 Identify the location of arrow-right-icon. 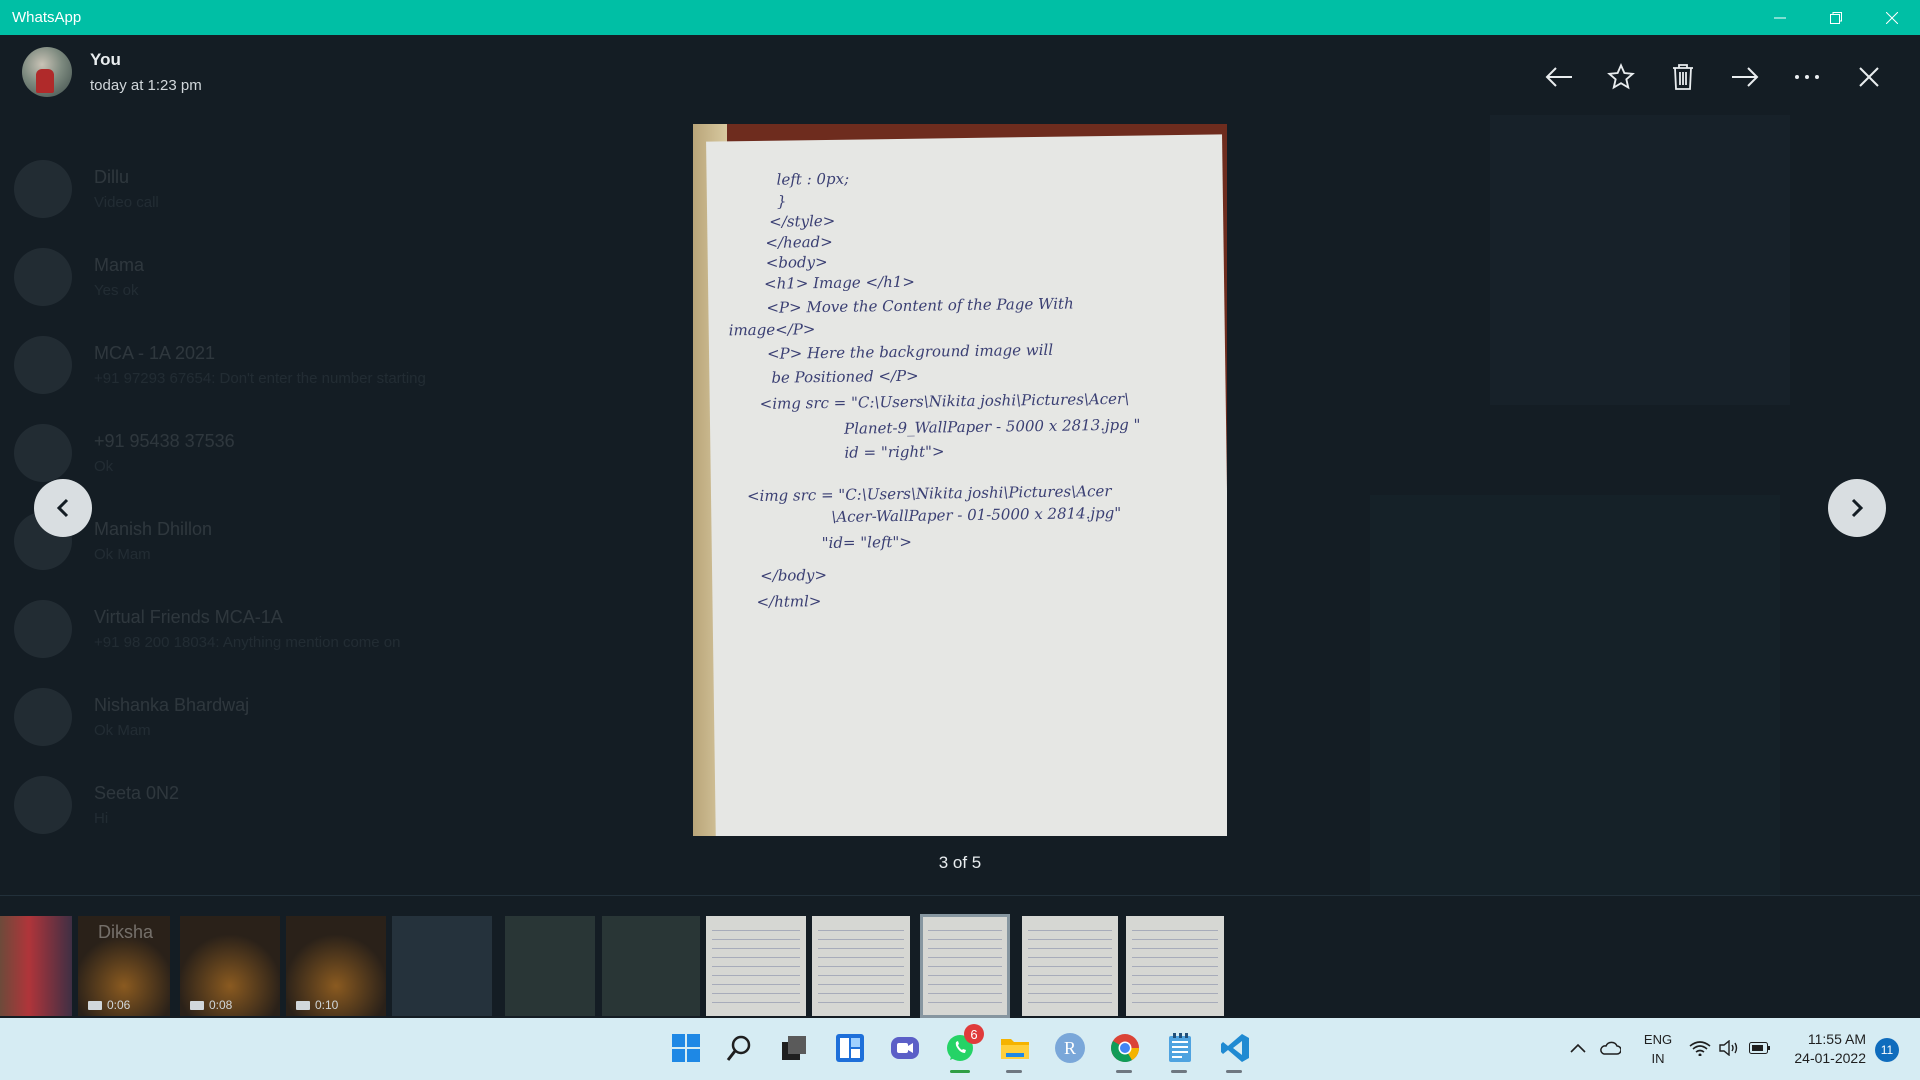
(1745, 77).